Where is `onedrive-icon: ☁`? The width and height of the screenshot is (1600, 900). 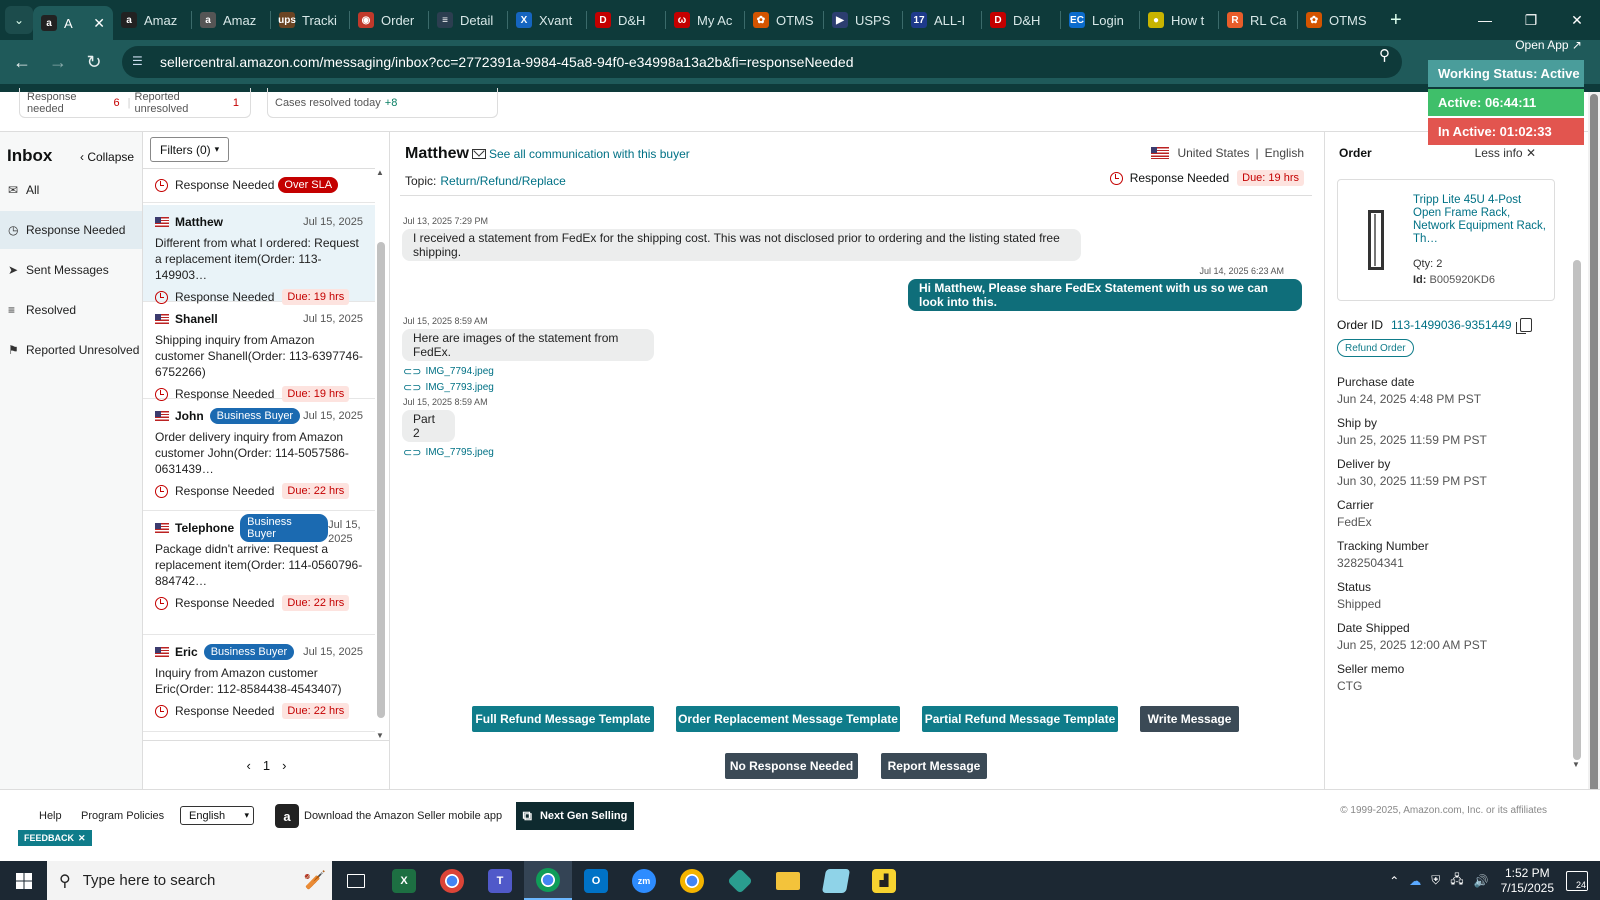 onedrive-icon: ☁ is located at coordinates (1415, 881).